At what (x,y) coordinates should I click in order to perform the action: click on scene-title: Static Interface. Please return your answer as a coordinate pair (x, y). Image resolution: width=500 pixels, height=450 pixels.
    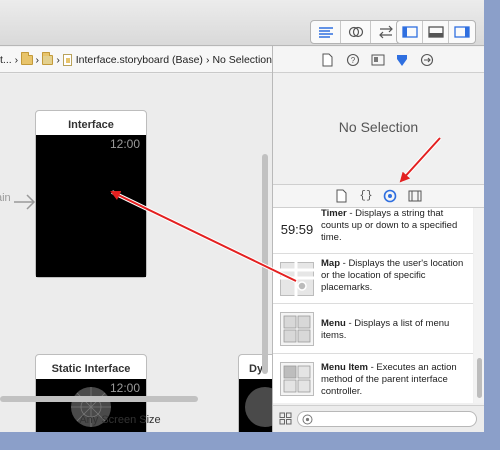
    Looking at the image, I should click on (91, 369).